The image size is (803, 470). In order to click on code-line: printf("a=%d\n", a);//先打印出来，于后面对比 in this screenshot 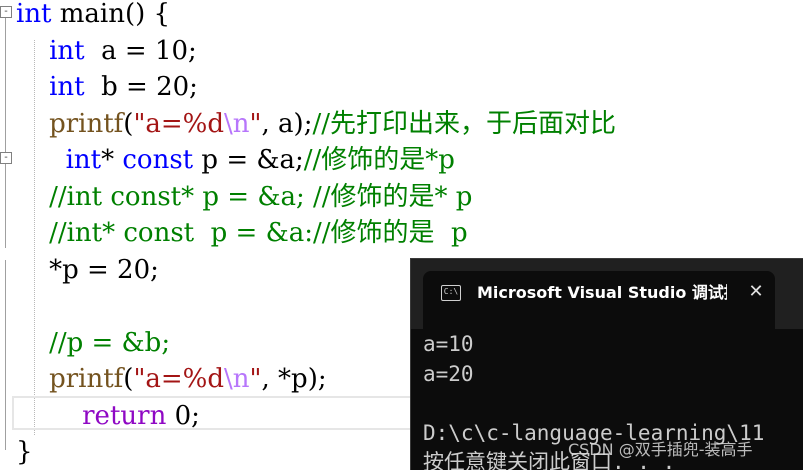, I will do `click(316, 124)`.